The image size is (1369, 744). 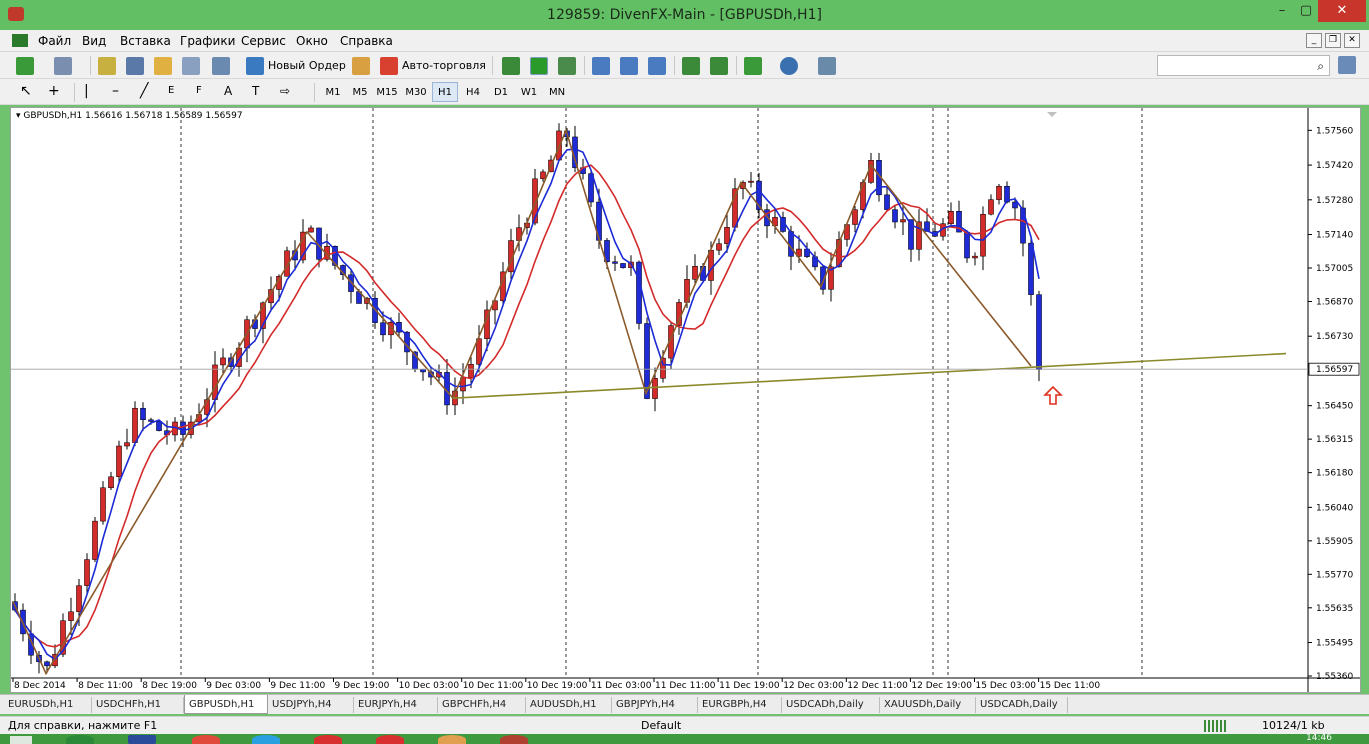 I want to click on chart-window-icon, so click(x=20, y=40).